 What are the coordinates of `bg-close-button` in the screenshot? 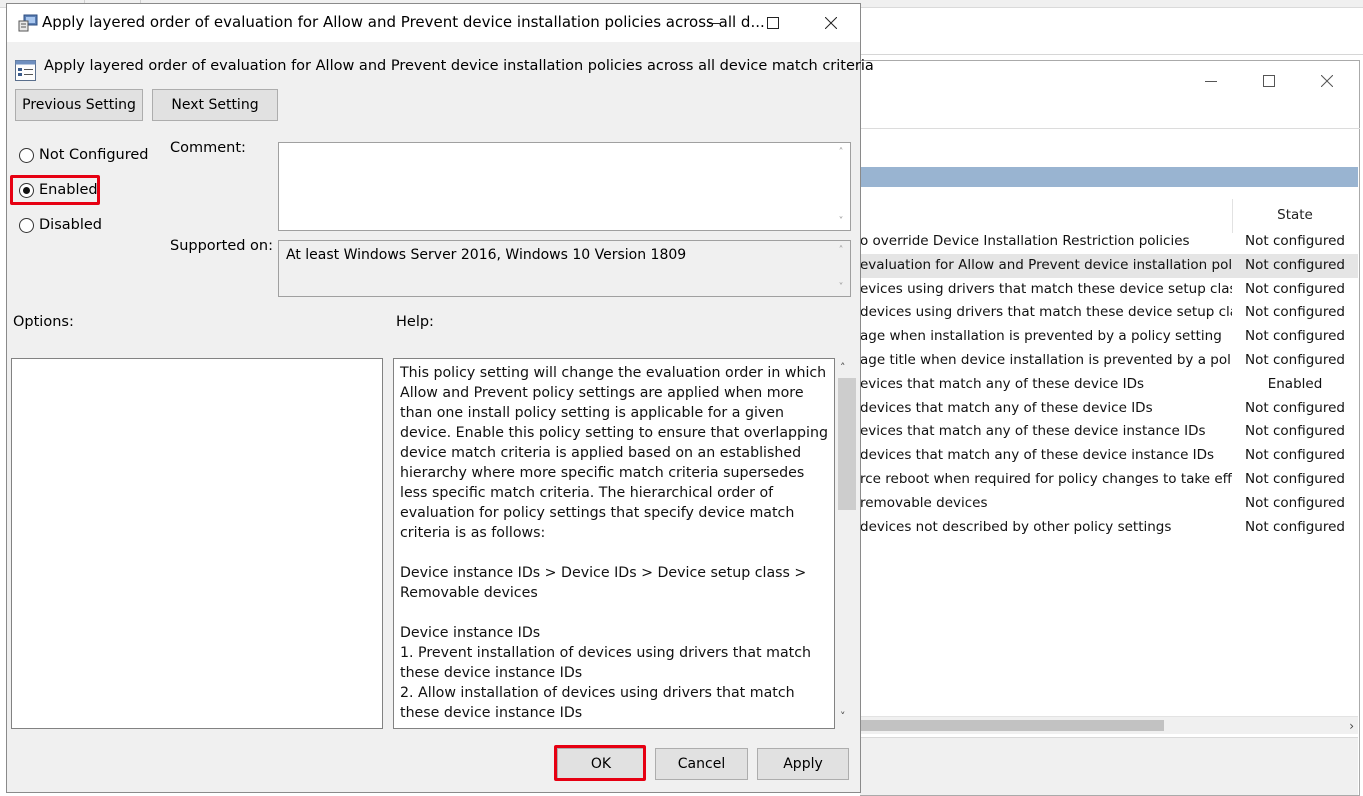 It's located at (1327, 81).